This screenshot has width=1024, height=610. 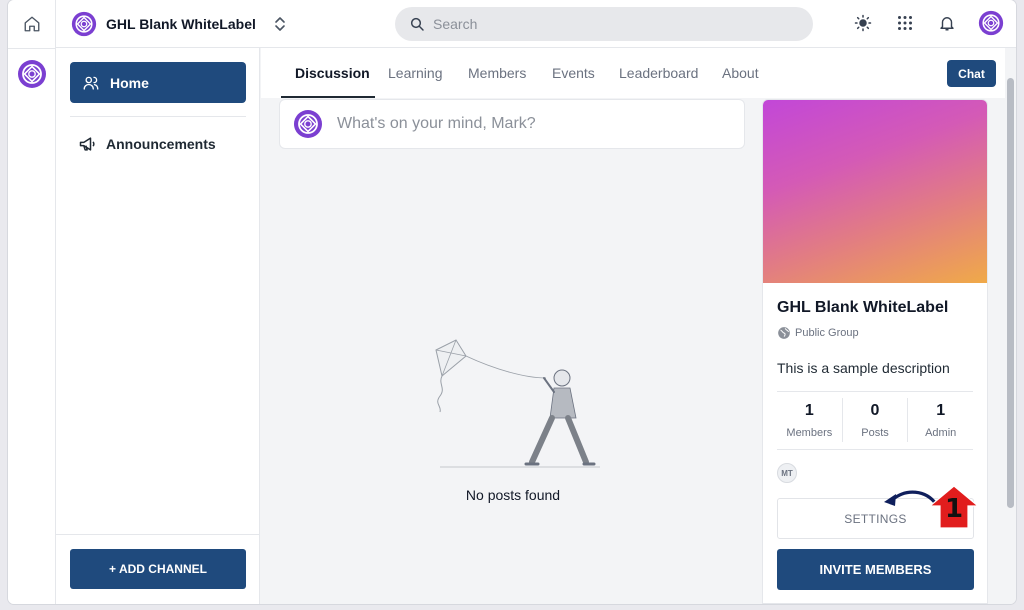 I want to click on scrollbar, so click(x=1010, y=326).